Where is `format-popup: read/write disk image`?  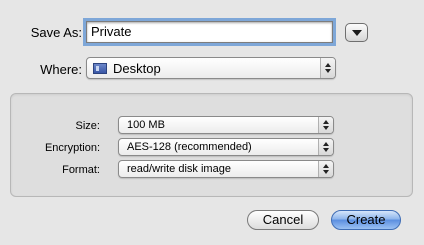 format-popup: read/write disk image is located at coordinates (226, 169).